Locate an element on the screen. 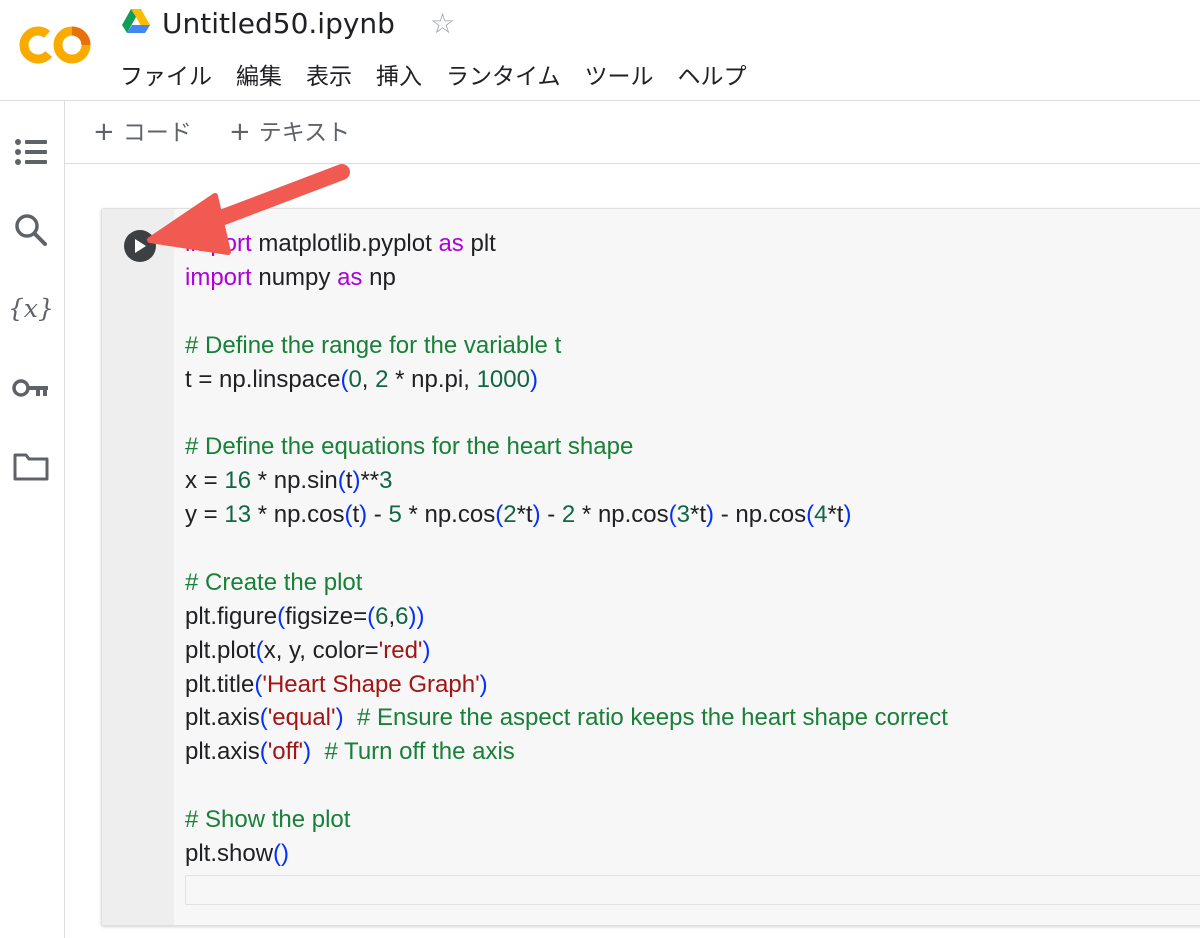  code-token: 4 is located at coordinates (821, 515).